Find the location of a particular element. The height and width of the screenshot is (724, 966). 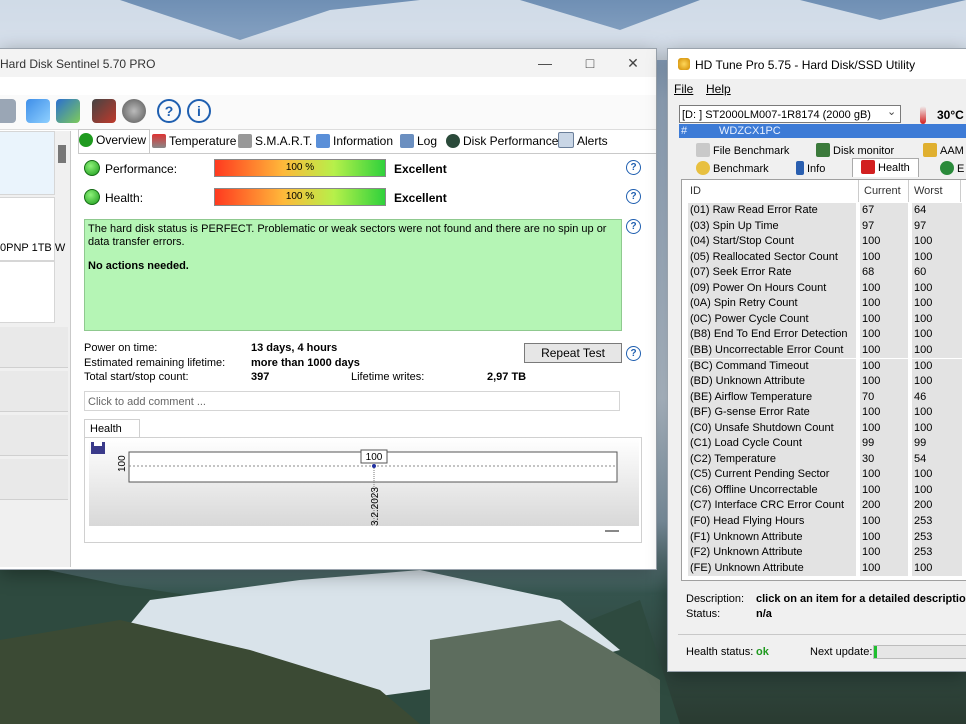

disk-label: 0PNP 1TB W is located at coordinates (33, 248).